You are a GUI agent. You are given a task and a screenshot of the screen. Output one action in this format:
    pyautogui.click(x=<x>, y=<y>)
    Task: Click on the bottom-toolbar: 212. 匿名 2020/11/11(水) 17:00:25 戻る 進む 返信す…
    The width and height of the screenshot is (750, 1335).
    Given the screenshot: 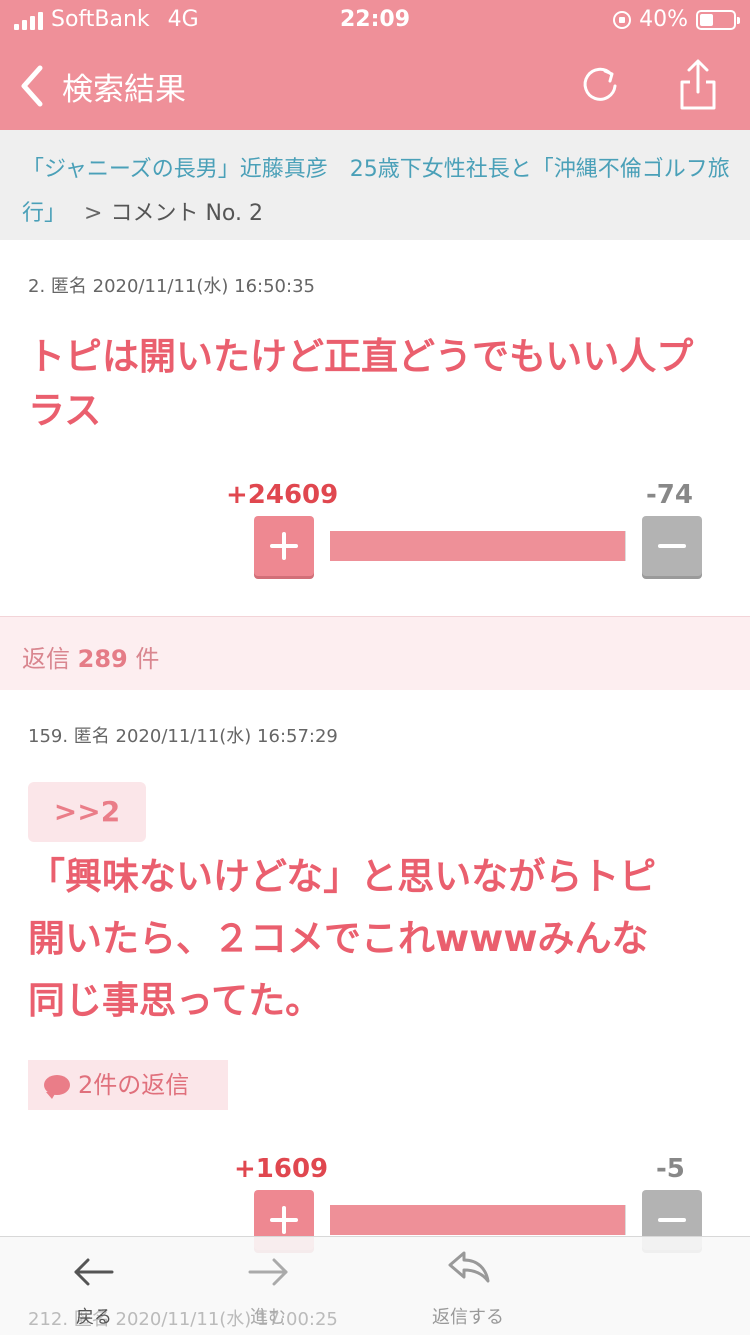 What is the action you would take?
    pyautogui.click(x=375, y=1285)
    